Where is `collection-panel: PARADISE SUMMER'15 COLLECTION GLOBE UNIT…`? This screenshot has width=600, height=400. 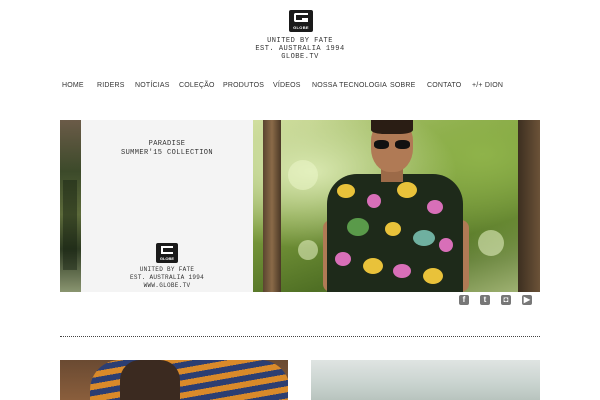
collection-panel: PARADISE SUMMER'15 COLLECTION GLOBE UNIT… is located at coordinates (167, 206).